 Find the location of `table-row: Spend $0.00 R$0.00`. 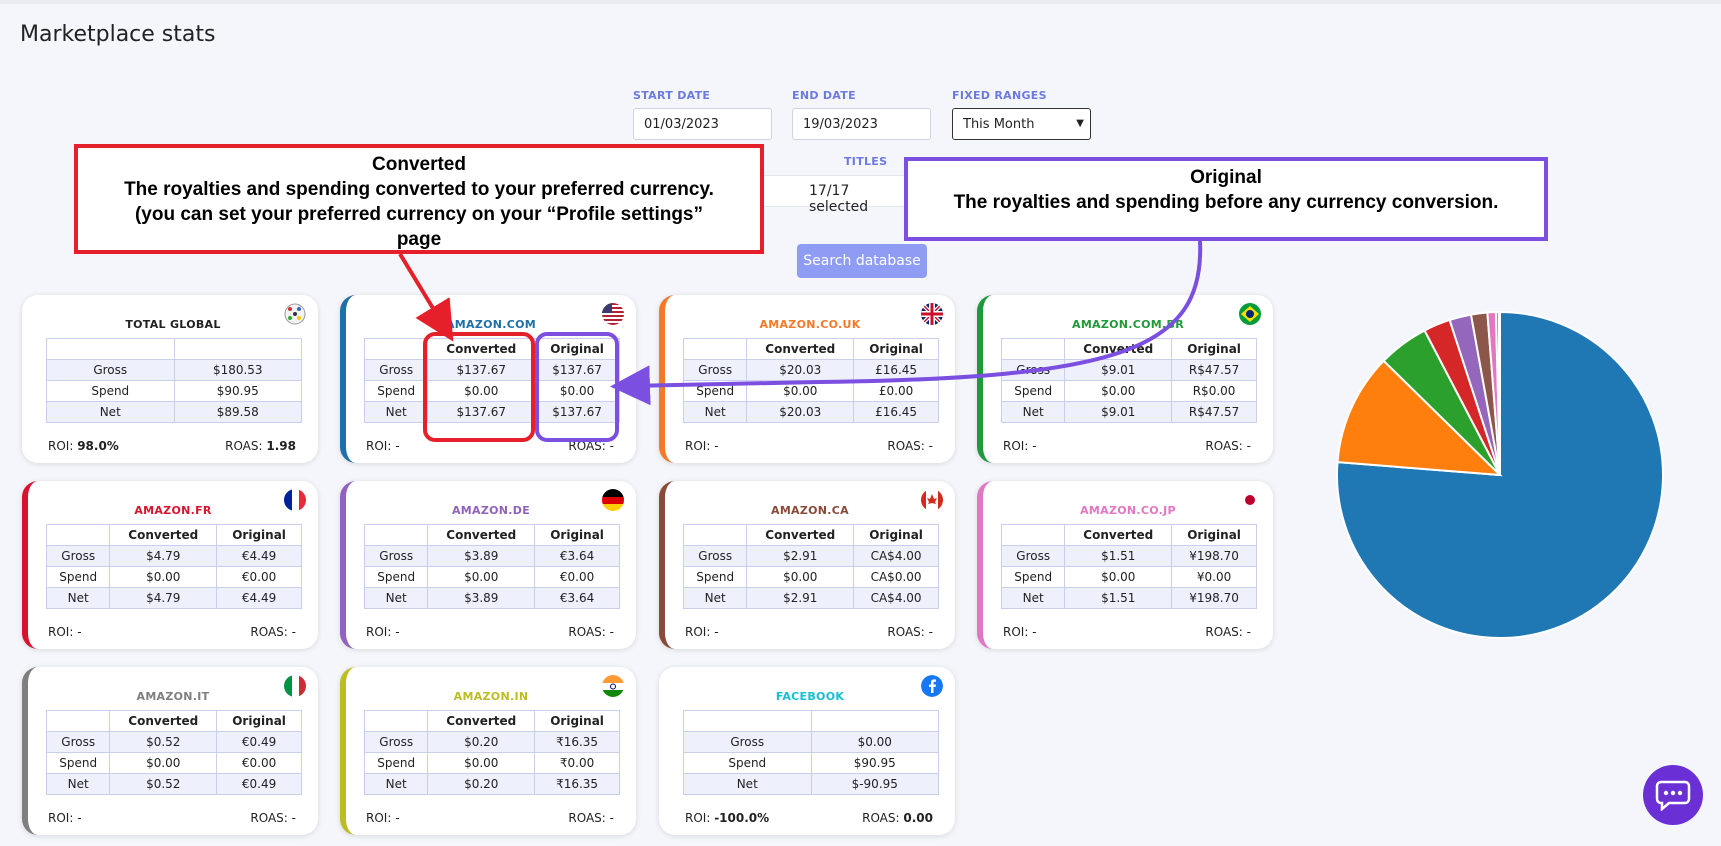

table-row: Spend $0.00 R$0.00 is located at coordinates (1128, 391).